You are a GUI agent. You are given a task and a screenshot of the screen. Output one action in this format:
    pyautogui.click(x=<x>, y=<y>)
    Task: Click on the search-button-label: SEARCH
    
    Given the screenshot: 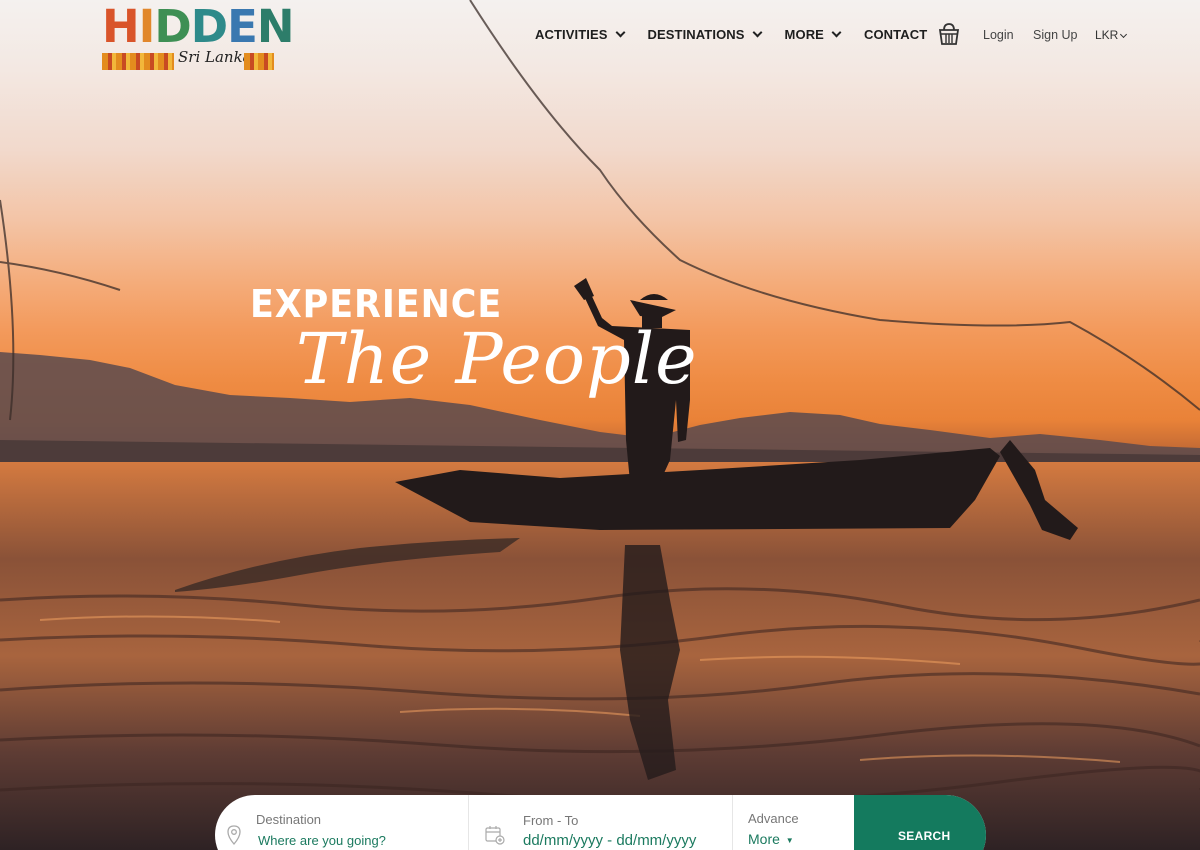 What is the action you would take?
    pyautogui.click(x=924, y=836)
    